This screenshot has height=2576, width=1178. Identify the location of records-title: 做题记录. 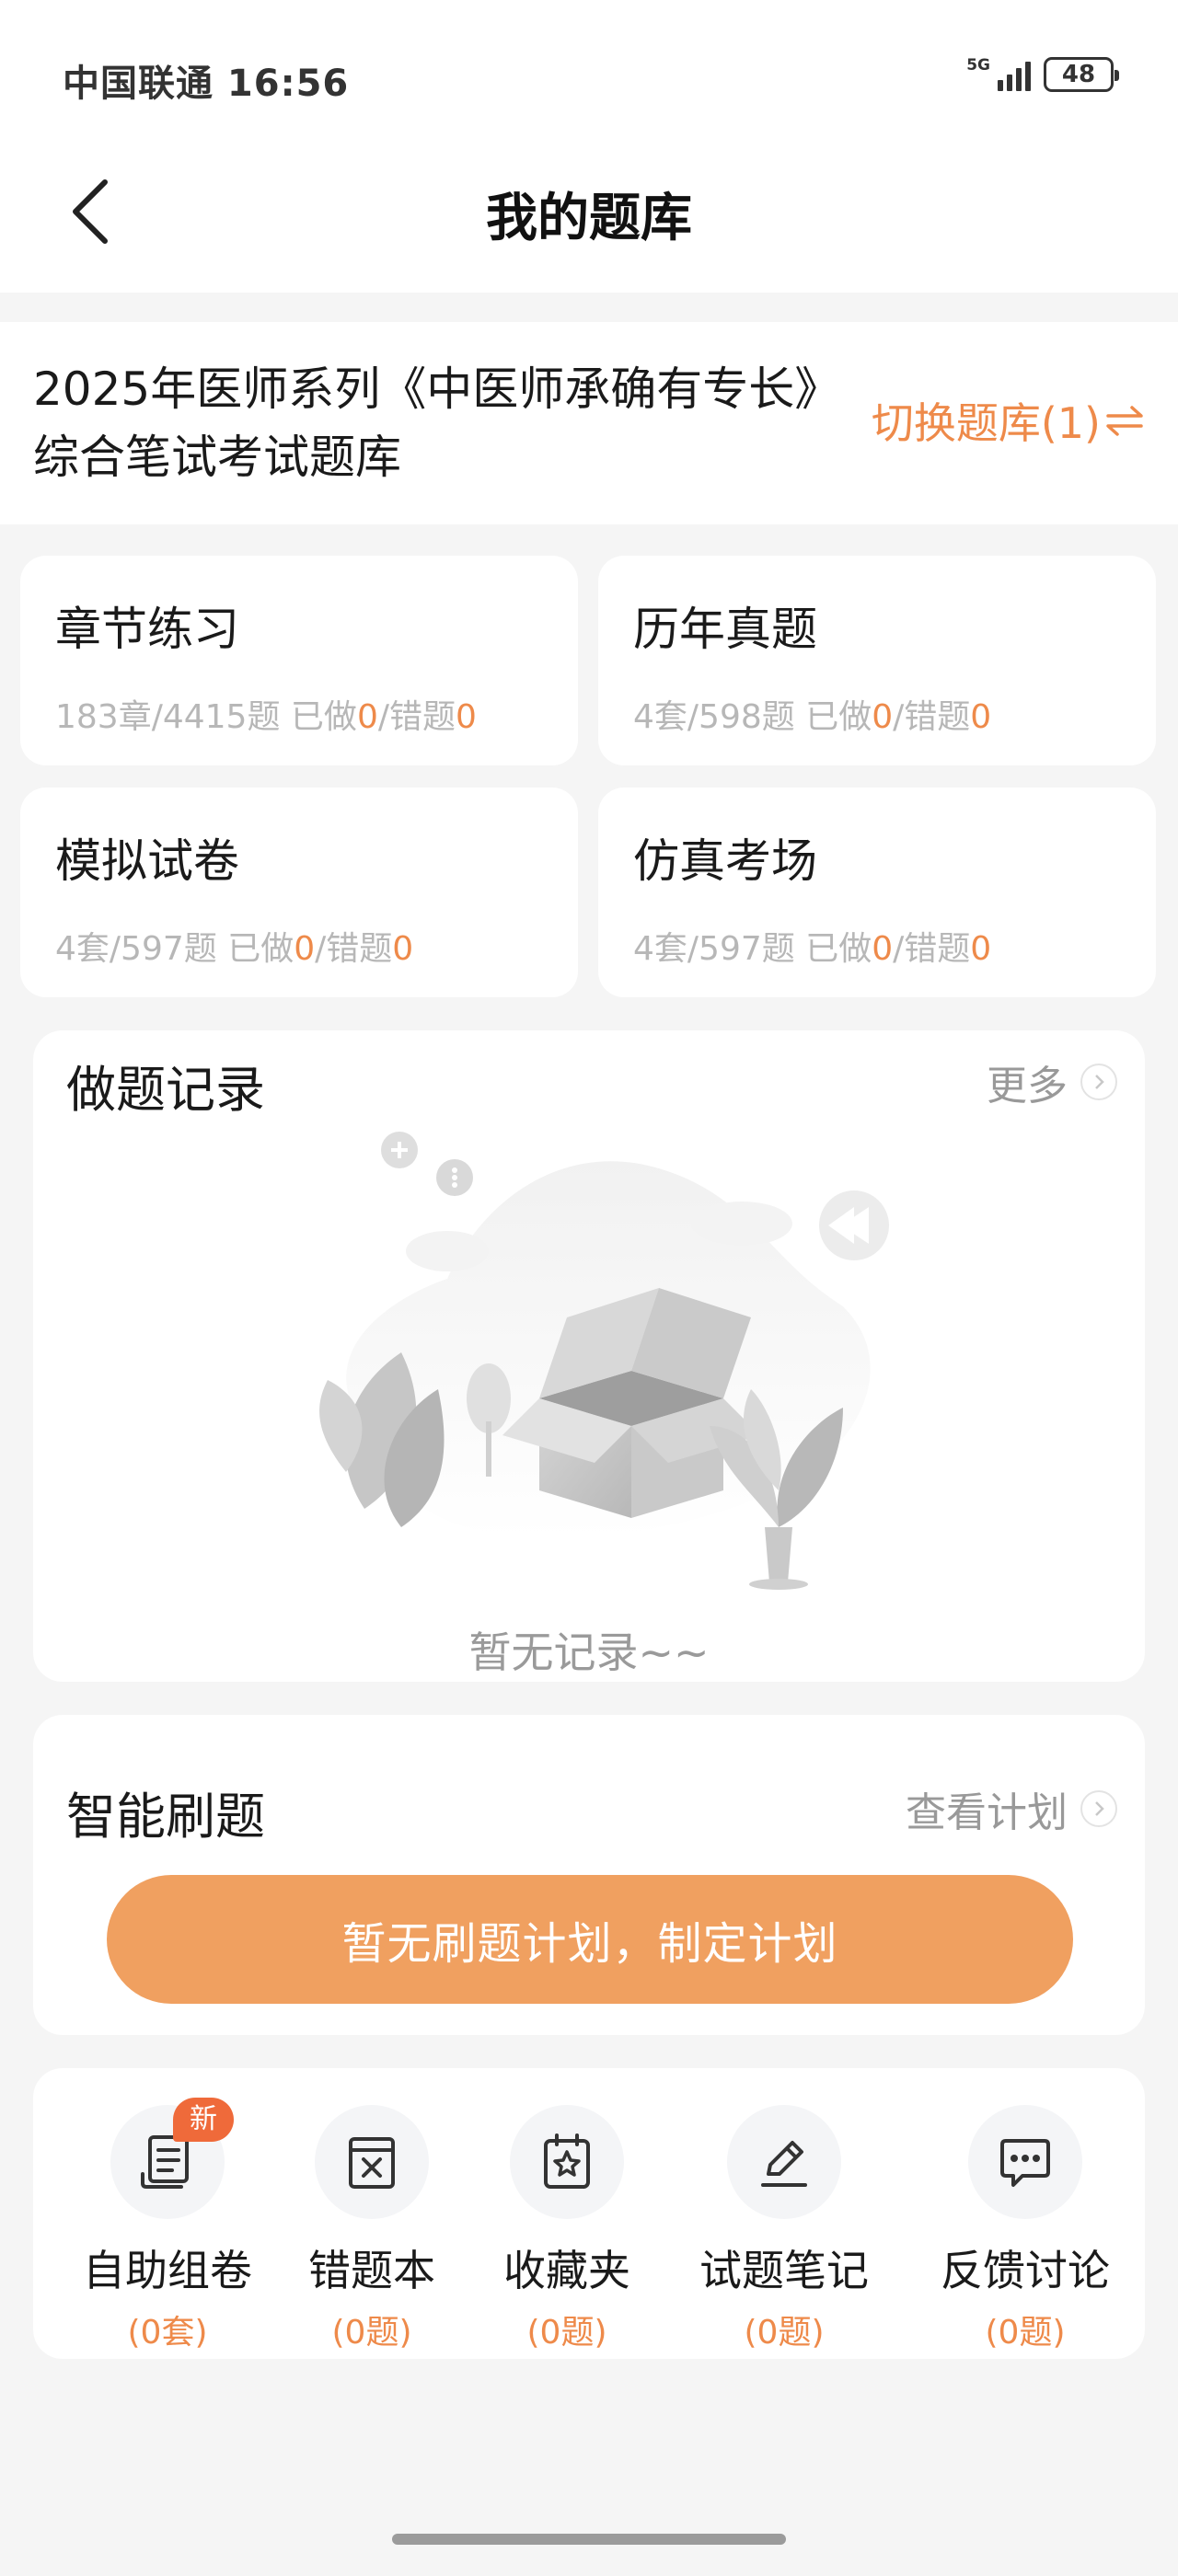
(165, 1090).